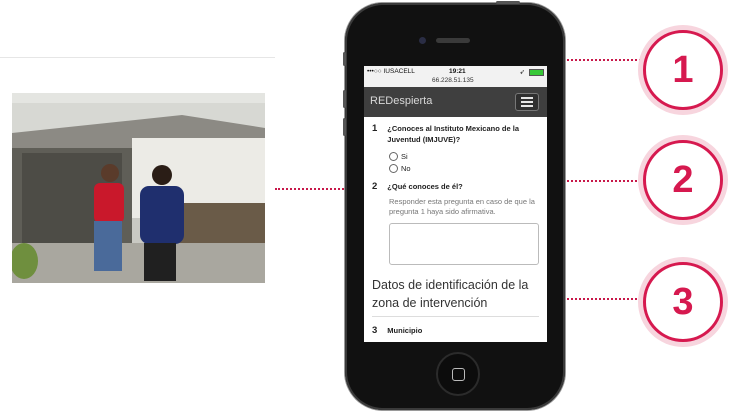  What do you see at coordinates (457, 71) in the screenshot?
I see `clock: 19:21` at bounding box center [457, 71].